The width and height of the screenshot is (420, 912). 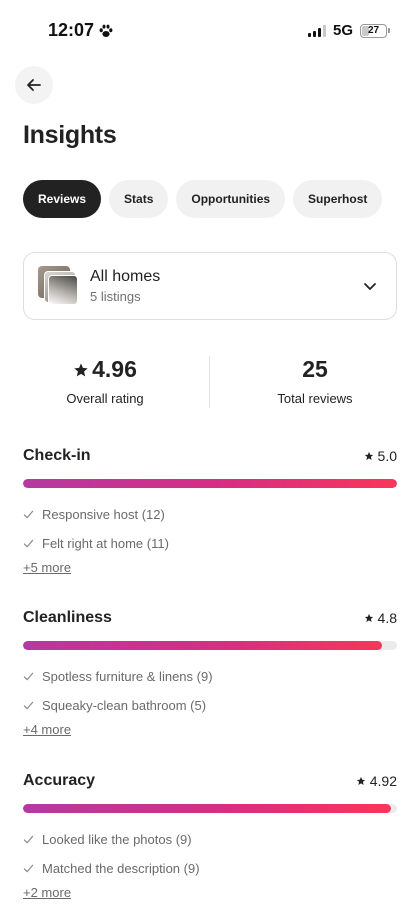 I want to click on listing-thumbnails, so click(x=58, y=286).